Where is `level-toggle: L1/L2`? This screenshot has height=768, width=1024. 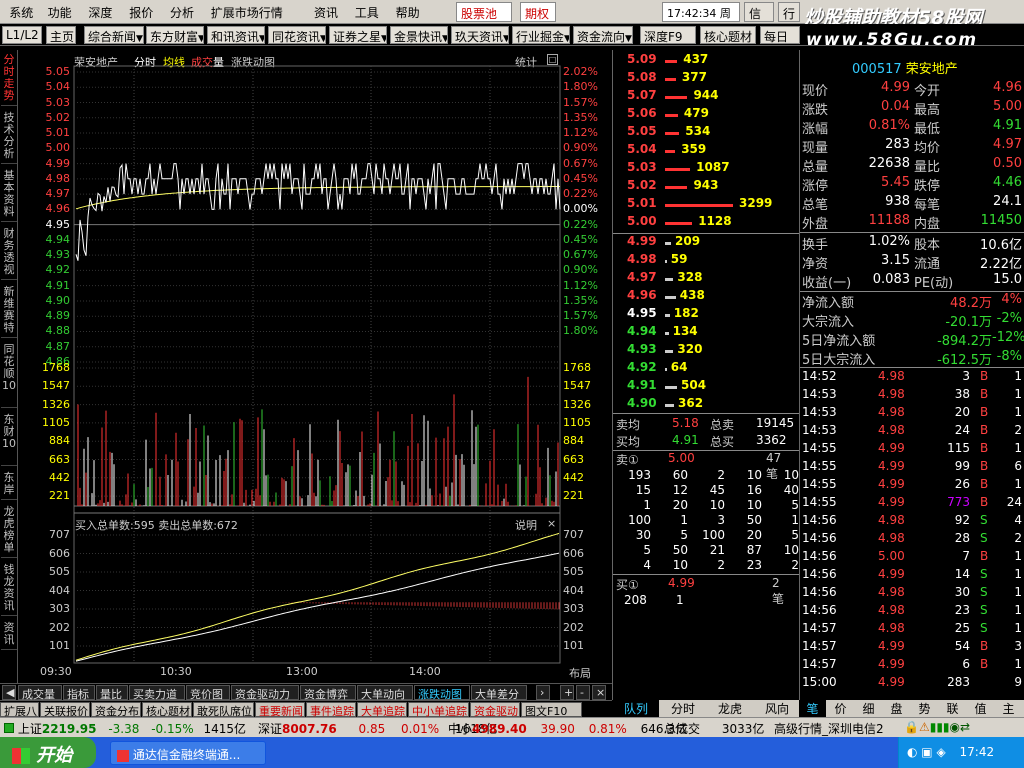 level-toggle: L1/L2 is located at coordinates (22, 35).